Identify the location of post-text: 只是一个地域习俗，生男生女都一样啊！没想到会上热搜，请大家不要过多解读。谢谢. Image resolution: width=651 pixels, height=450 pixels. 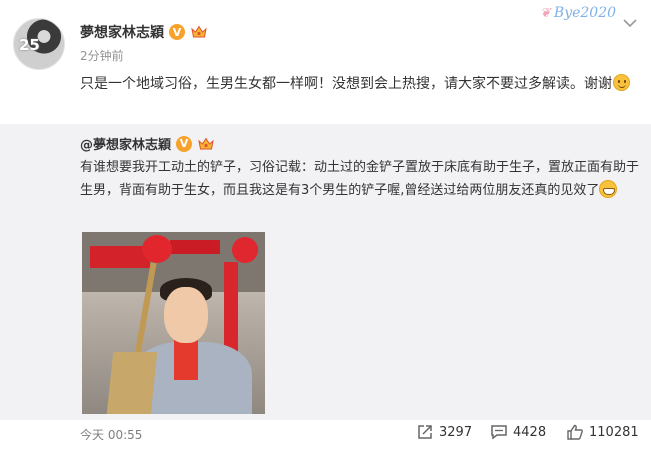
(357, 84).